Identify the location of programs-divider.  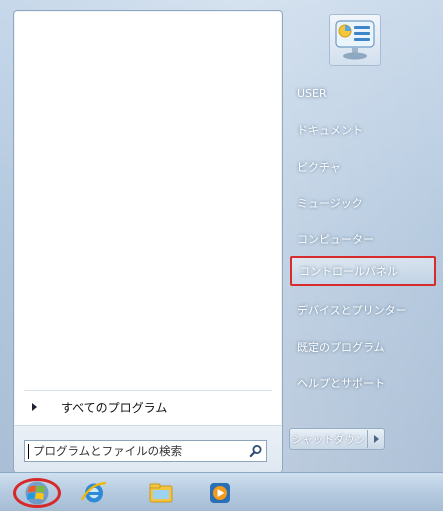
(148, 390).